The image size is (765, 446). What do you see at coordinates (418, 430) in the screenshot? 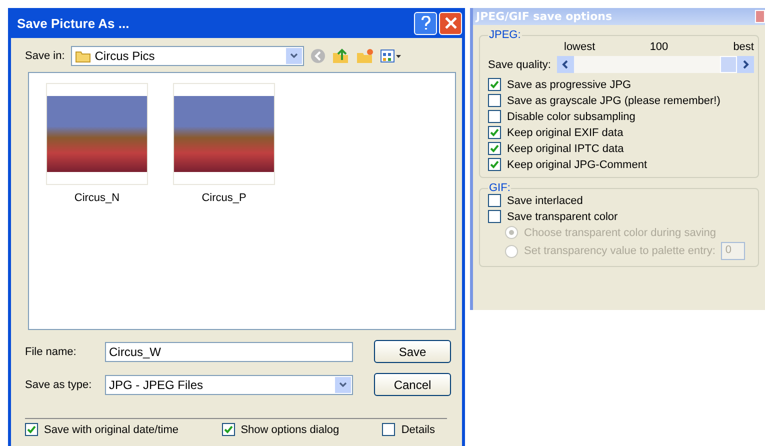
I see `option-label: Details` at bounding box center [418, 430].